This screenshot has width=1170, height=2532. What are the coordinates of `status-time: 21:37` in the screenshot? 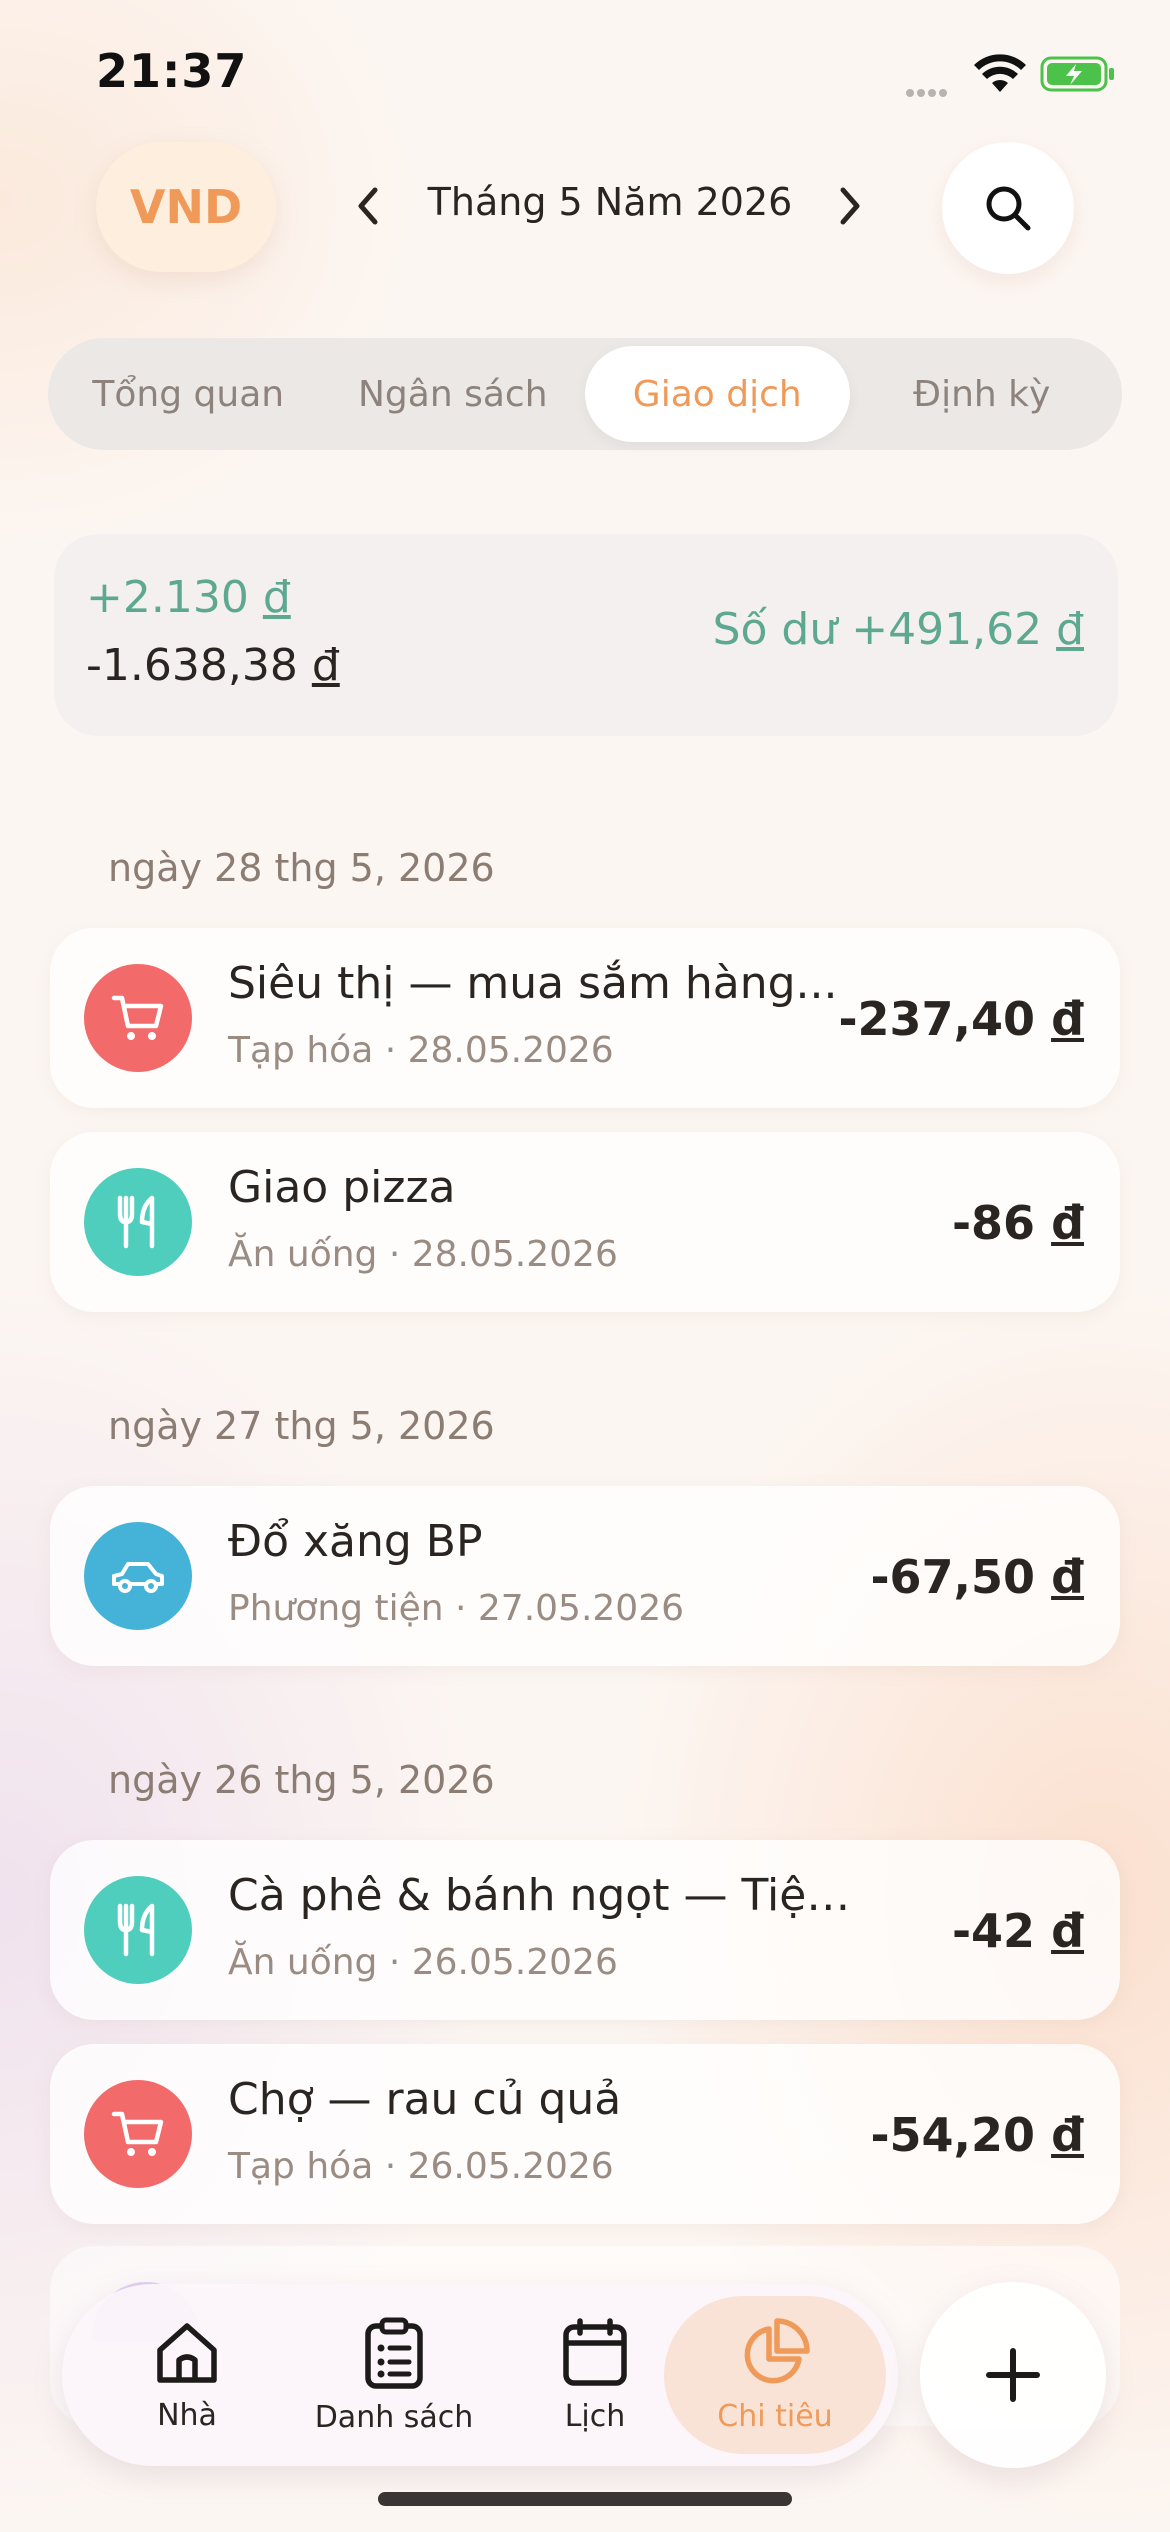 It's located at (172, 71).